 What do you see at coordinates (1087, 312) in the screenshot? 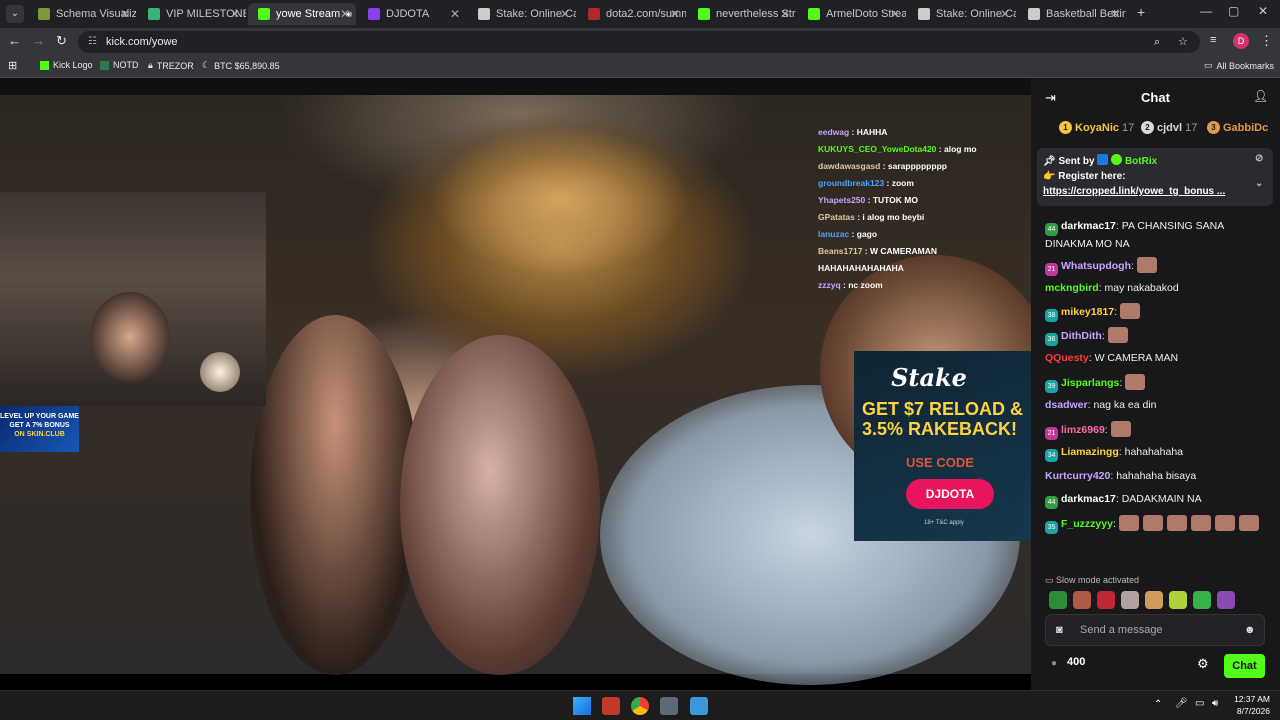
I see `chat-username: mikey1817` at bounding box center [1087, 312].